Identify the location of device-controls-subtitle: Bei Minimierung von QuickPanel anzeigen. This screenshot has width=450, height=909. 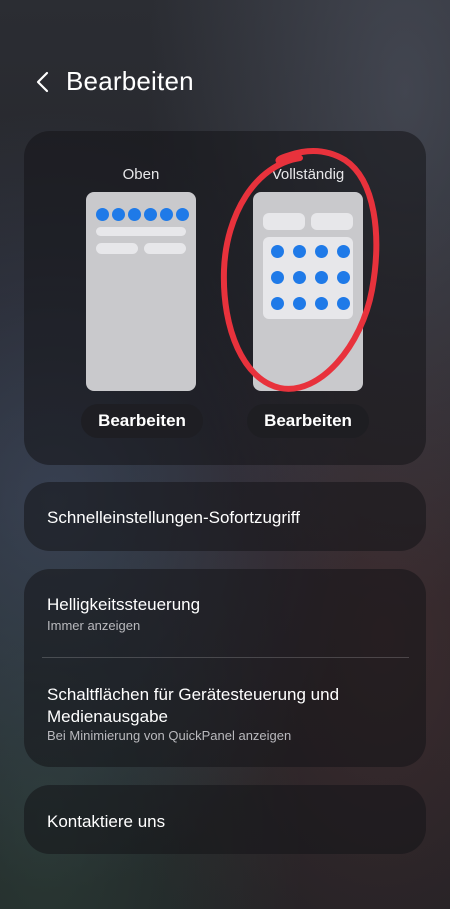
(169, 735).